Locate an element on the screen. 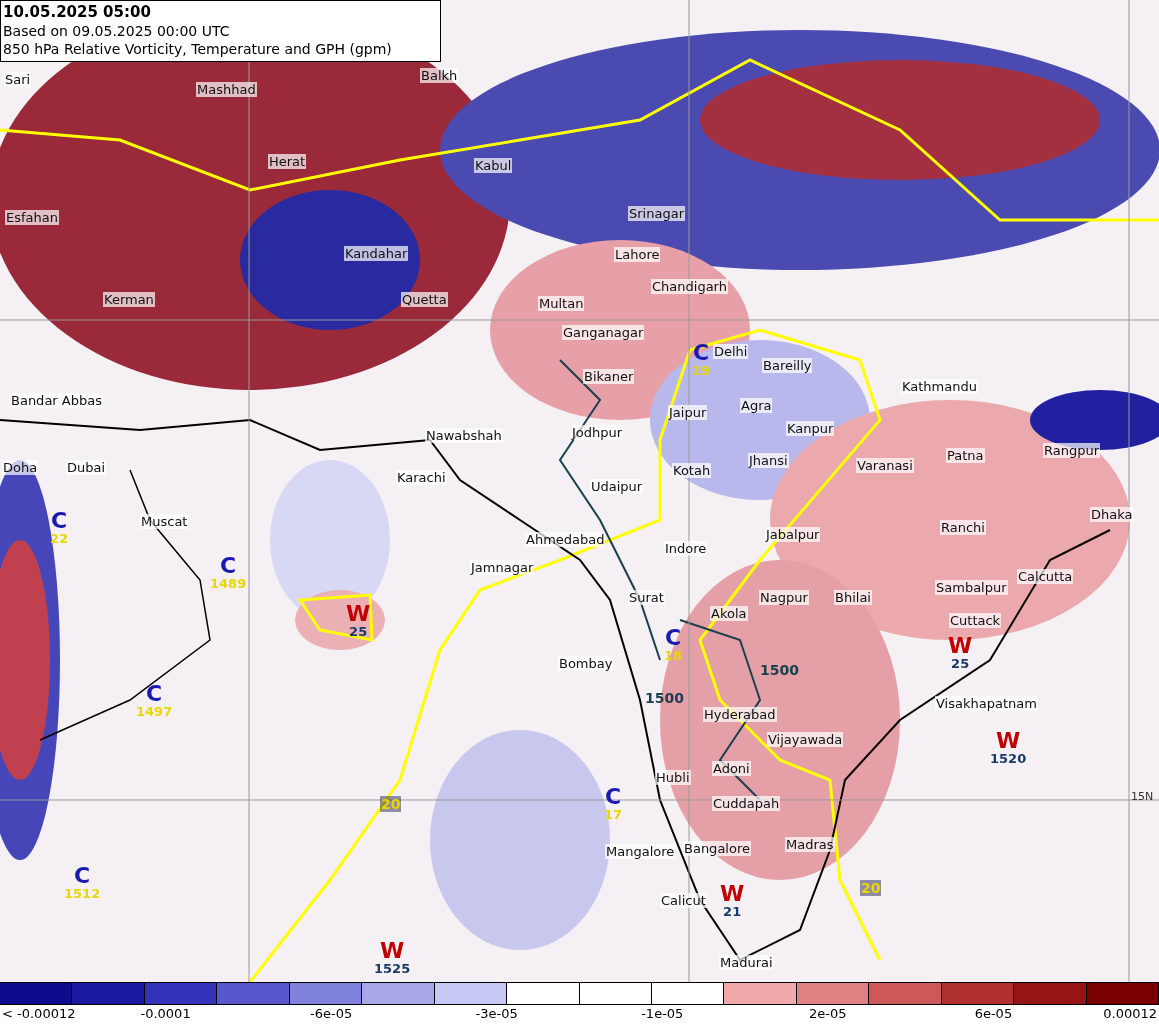 This screenshot has width=1159, height=1024. city-label: Agra is located at coordinates (756, 405).